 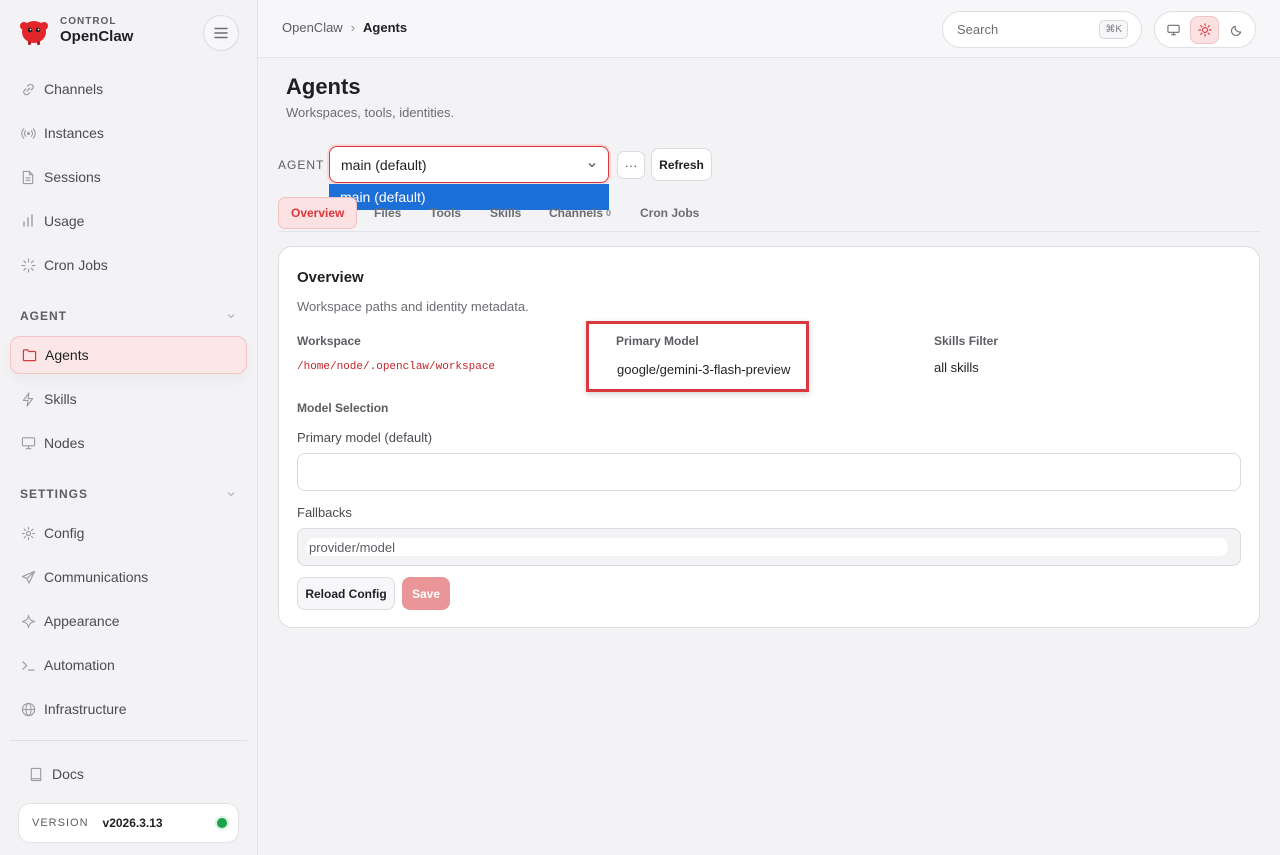 I want to click on section-label-settings: SETTINGS, so click(x=54, y=494).